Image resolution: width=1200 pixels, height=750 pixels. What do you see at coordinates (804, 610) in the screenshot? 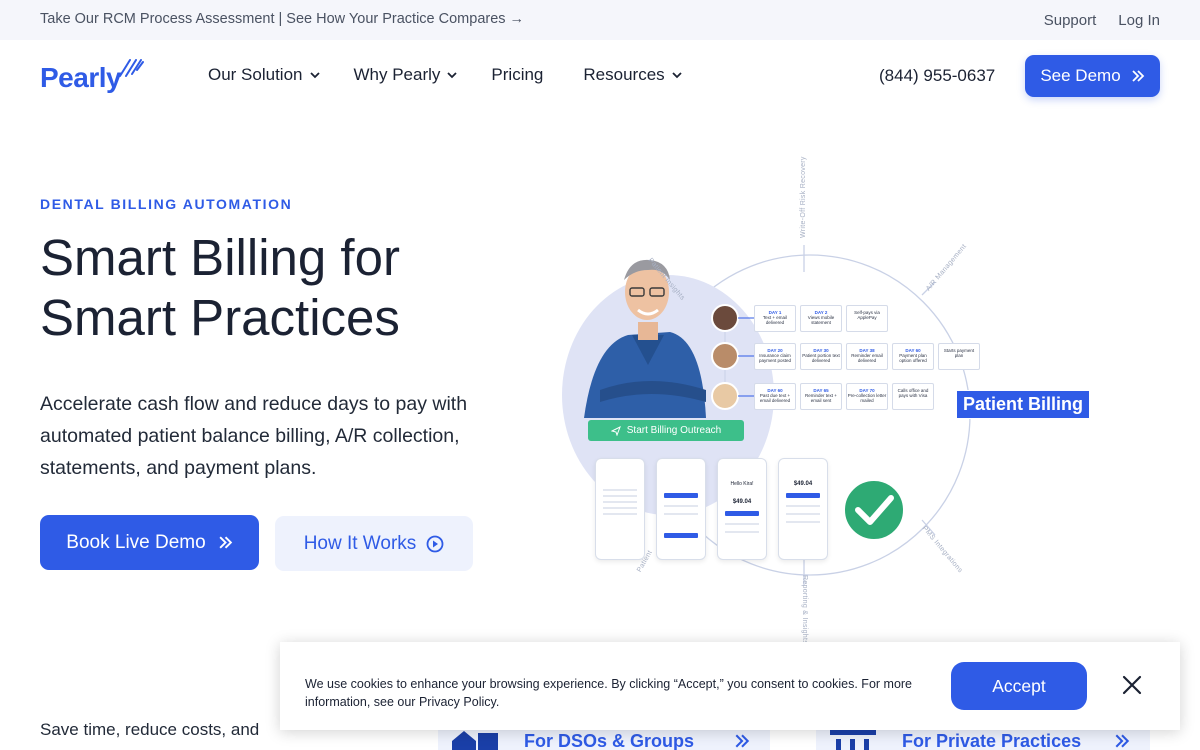
I see `ring-label: Reporting & Insights` at bounding box center [804, 610].